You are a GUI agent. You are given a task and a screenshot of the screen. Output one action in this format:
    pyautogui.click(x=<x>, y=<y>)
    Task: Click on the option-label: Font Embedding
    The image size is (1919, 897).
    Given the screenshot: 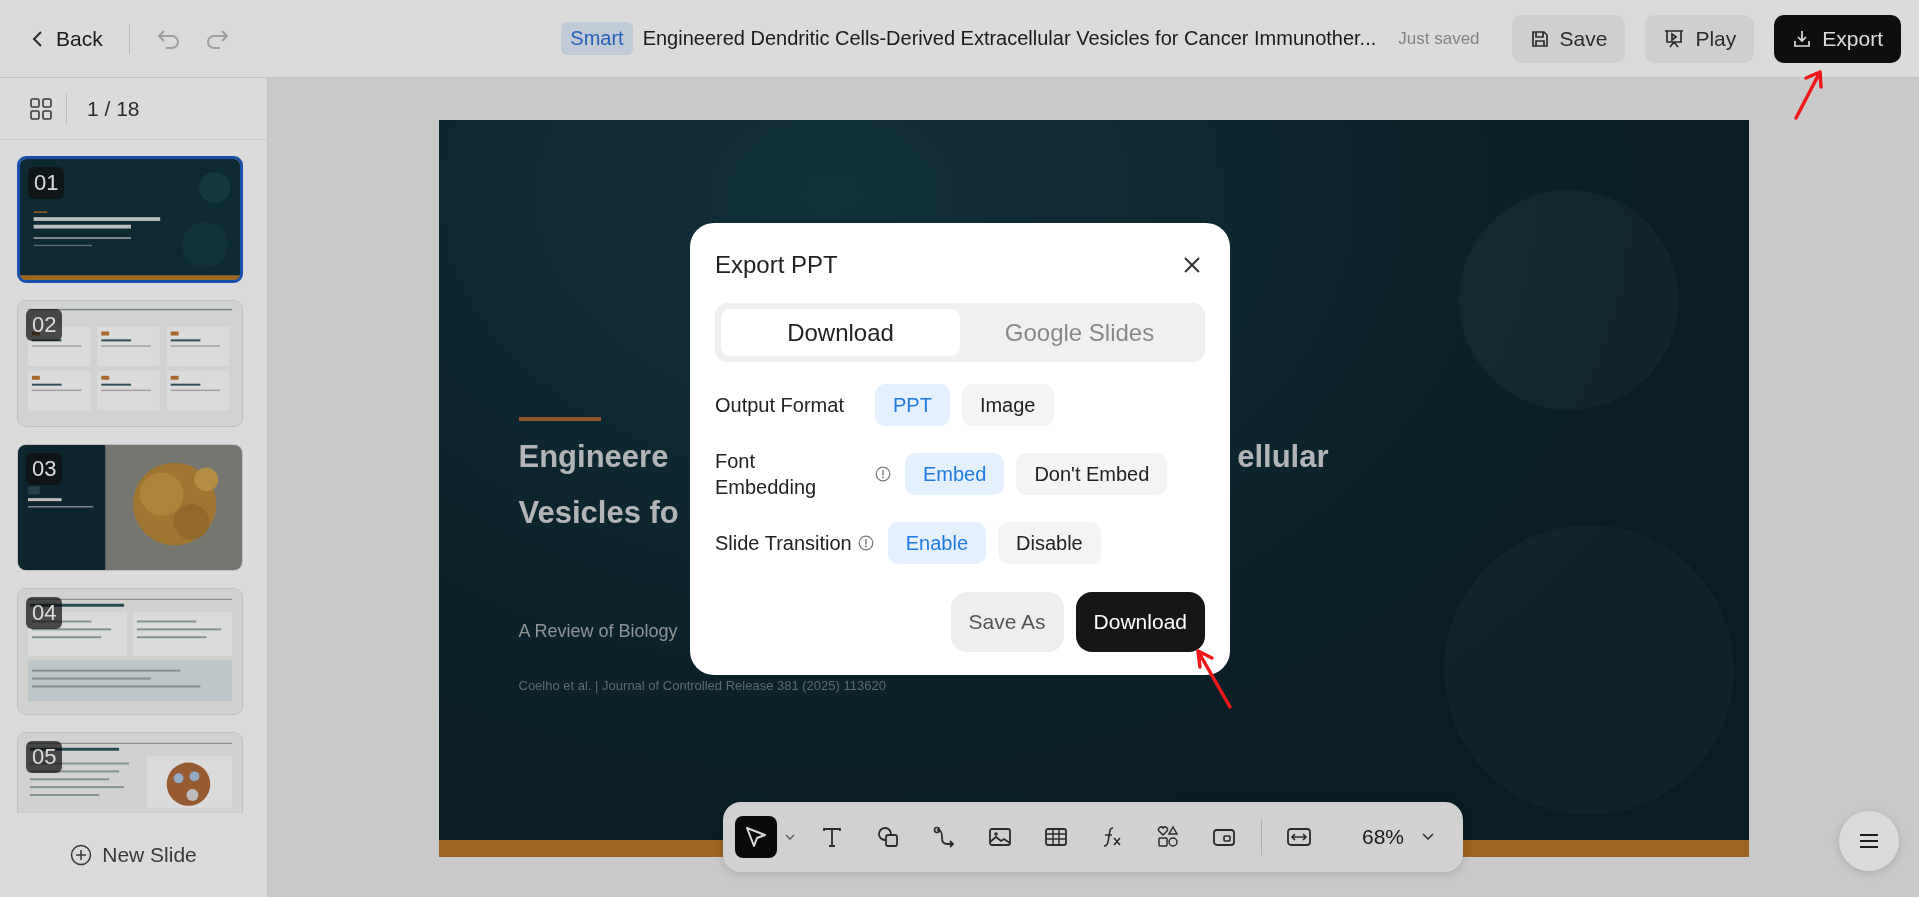 What is the action you would take?
    pyautogui.click(x=766, y=474)
    